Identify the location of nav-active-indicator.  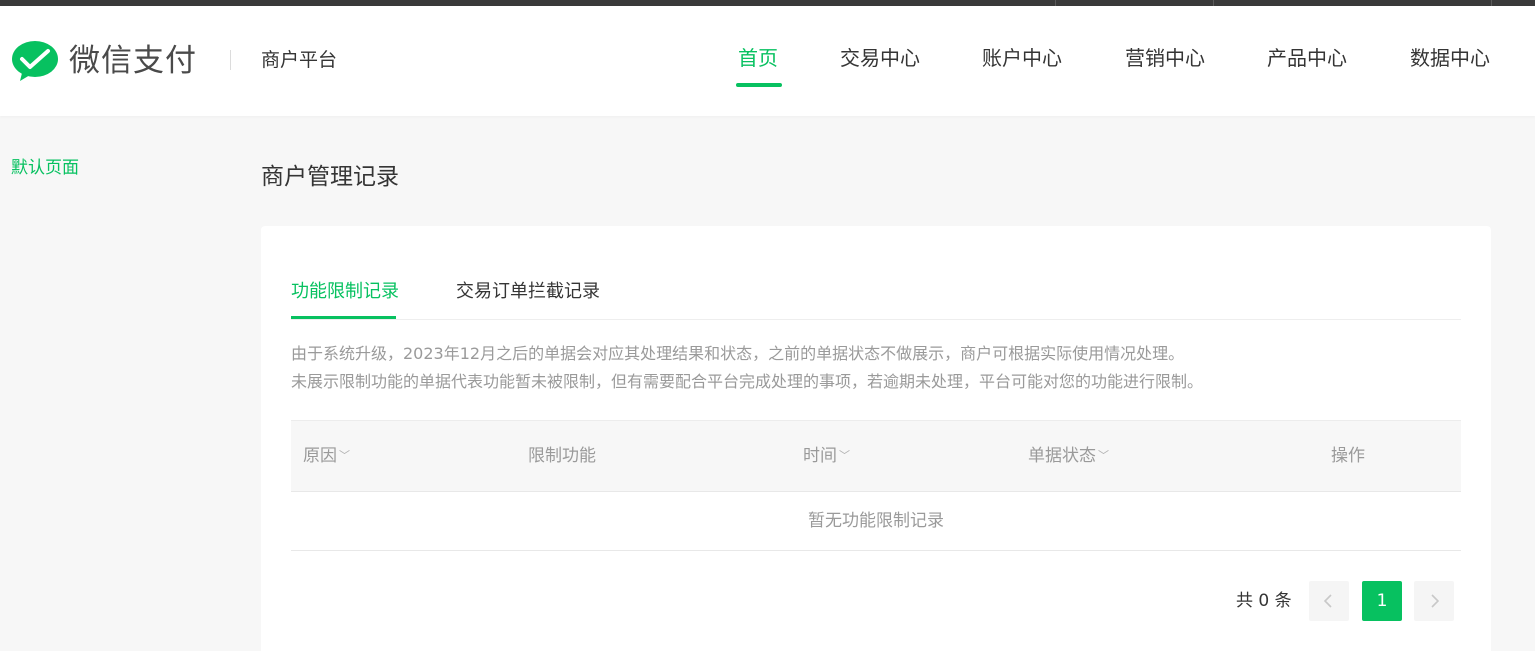
(759, 85).